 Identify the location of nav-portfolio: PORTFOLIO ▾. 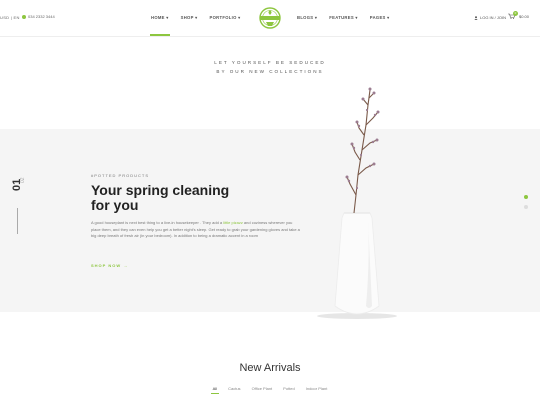
(225, 17).